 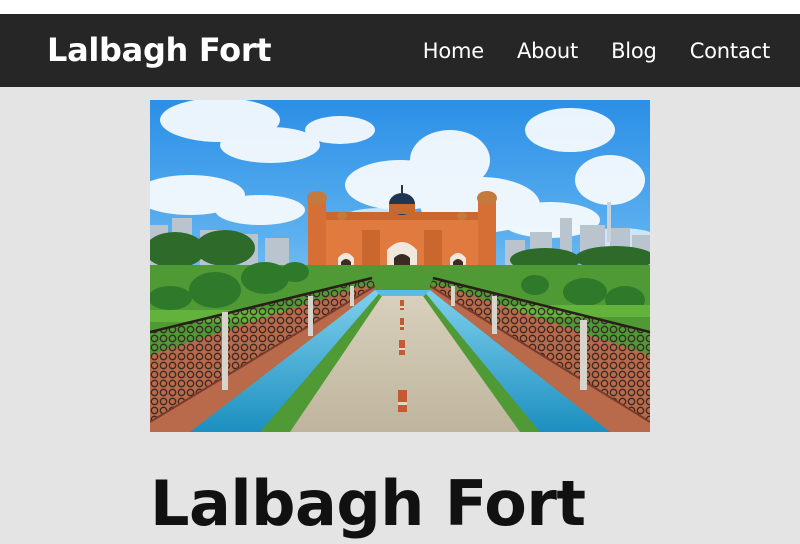 I want to click on nav-link-blog: Blog, so click(x=634, y=51).